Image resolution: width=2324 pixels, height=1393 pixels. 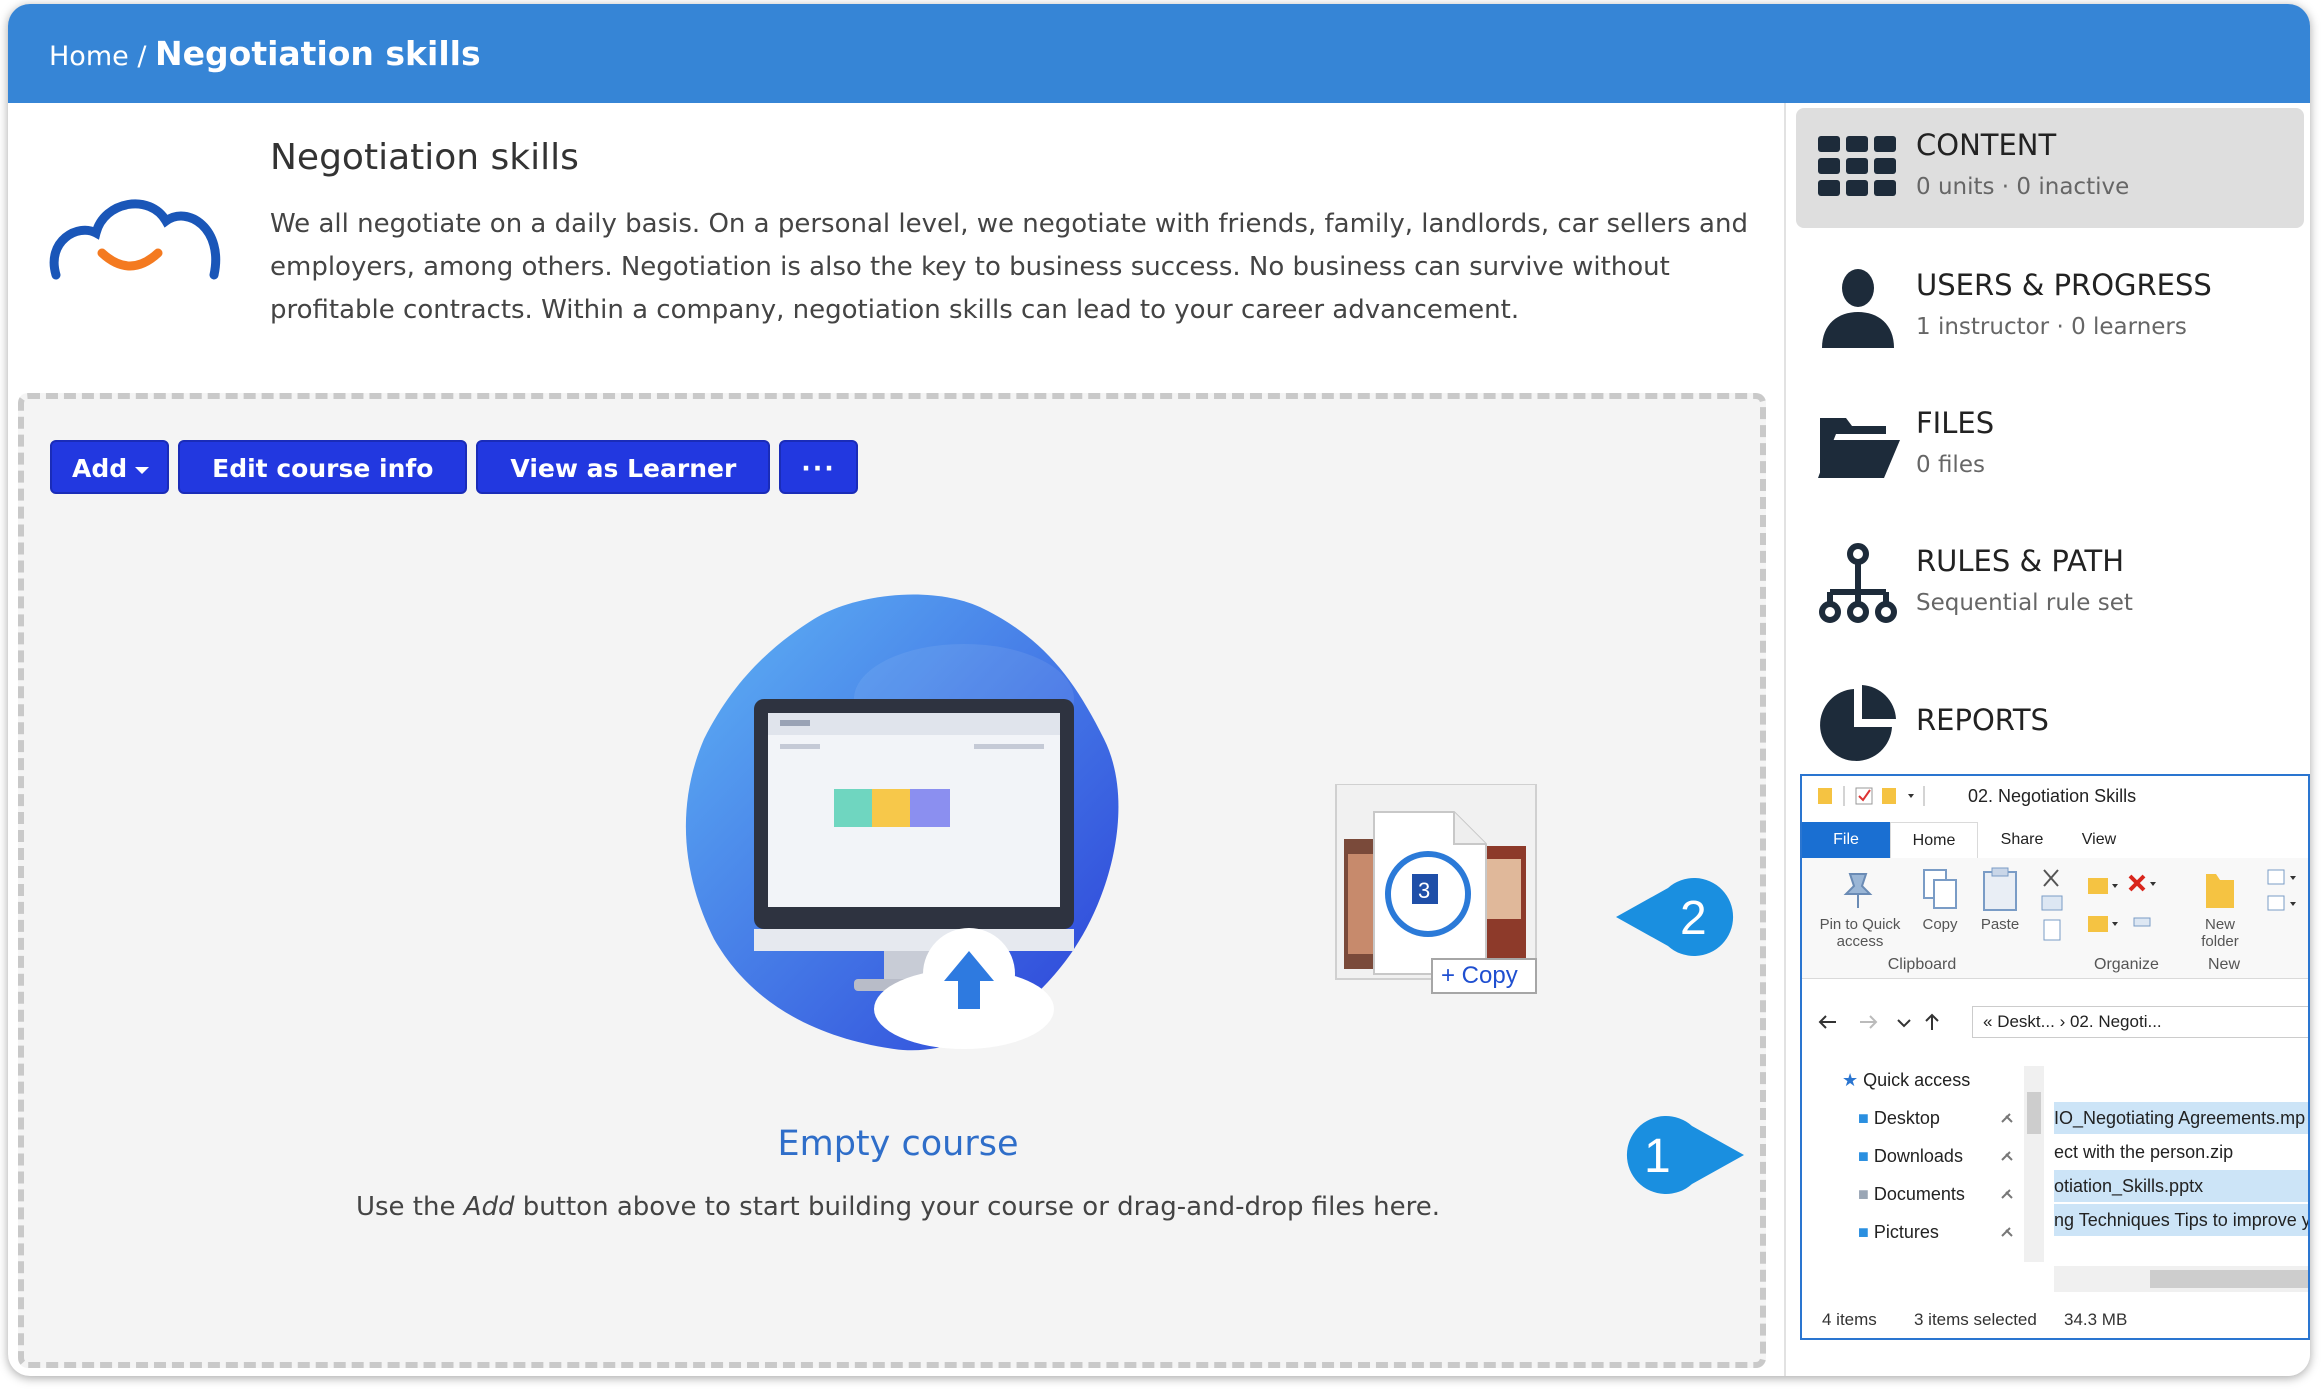 I want to click on tree-item-label: Quick access, so click(x=1917, y=1080).